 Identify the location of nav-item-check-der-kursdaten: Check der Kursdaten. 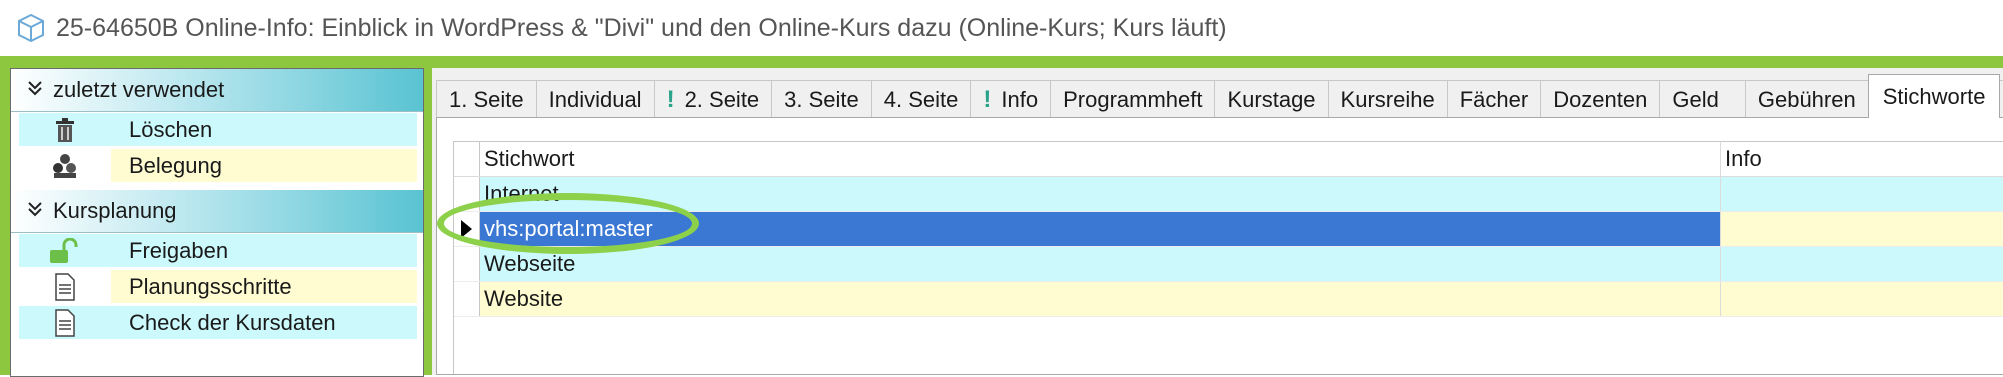
(218, 323).